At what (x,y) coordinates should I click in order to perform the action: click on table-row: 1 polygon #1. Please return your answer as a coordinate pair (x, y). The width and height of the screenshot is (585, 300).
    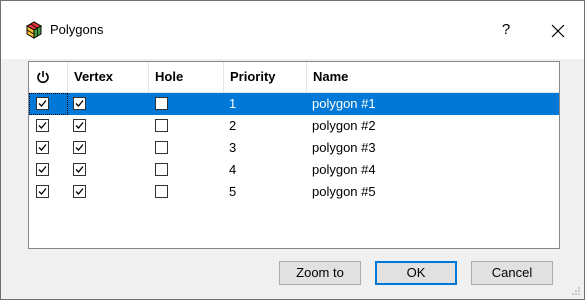
    Looking at the image, I should click on (294, 104).